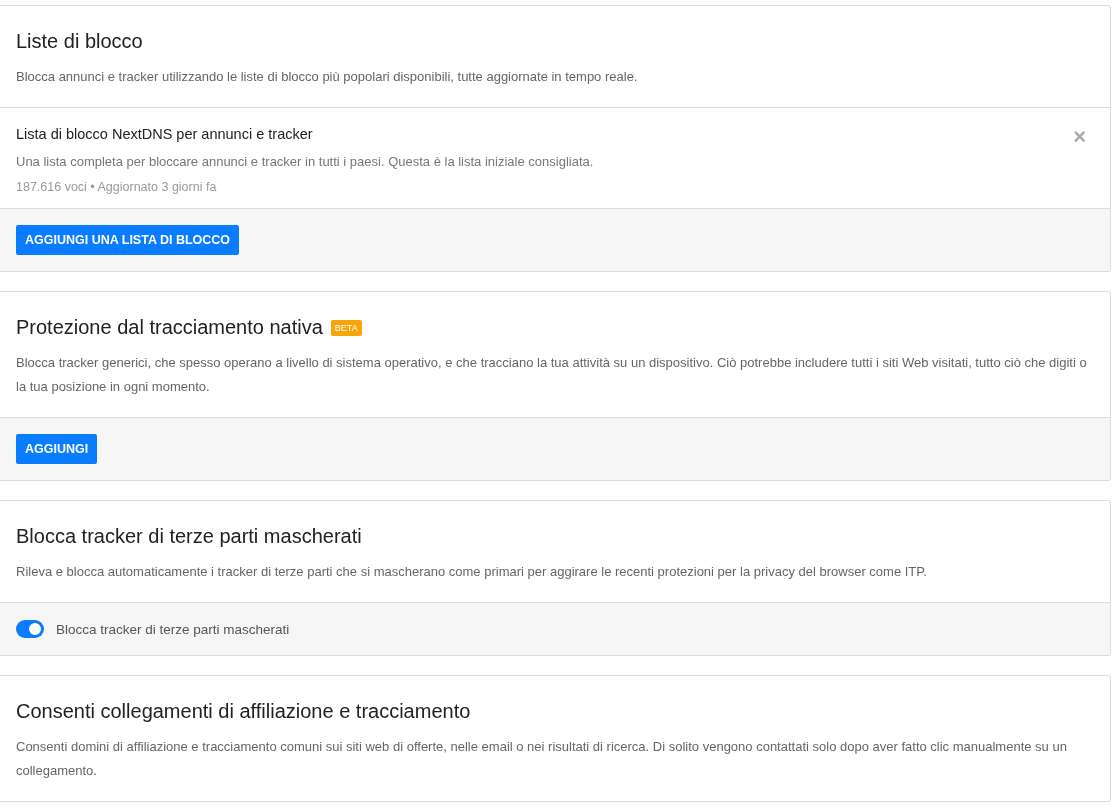  What do you see at coordinates (1079, 137) in the screenshot?
I see `close-button: ×` at bounding box center [1079, 137].